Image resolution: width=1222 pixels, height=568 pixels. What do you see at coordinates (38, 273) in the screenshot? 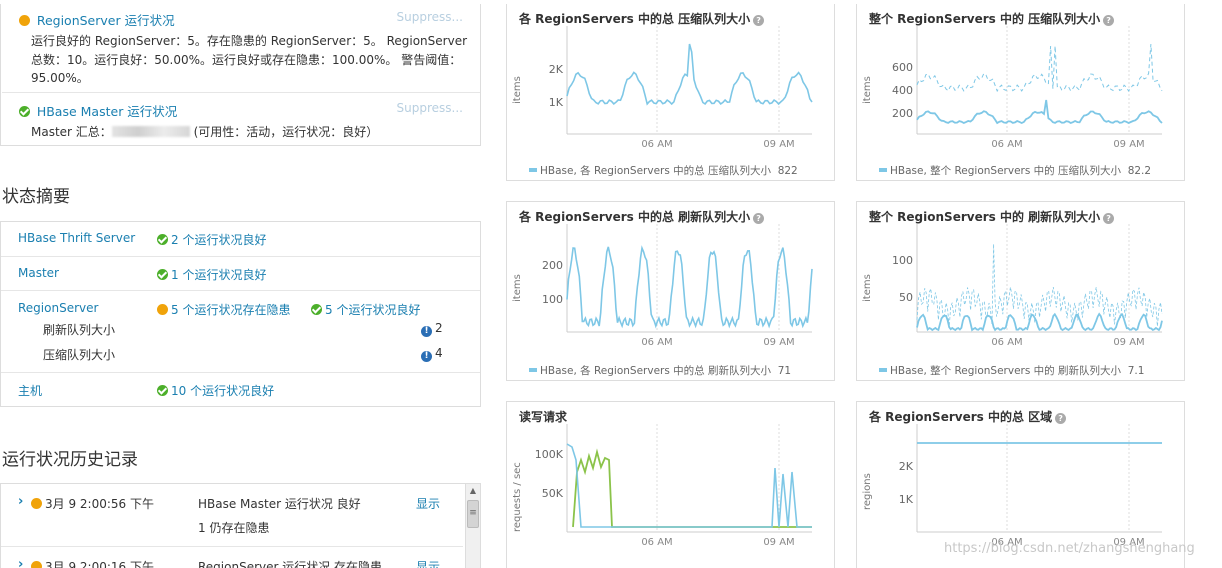
I see `summary-service-master: Master` at bounding box center [38, 273].